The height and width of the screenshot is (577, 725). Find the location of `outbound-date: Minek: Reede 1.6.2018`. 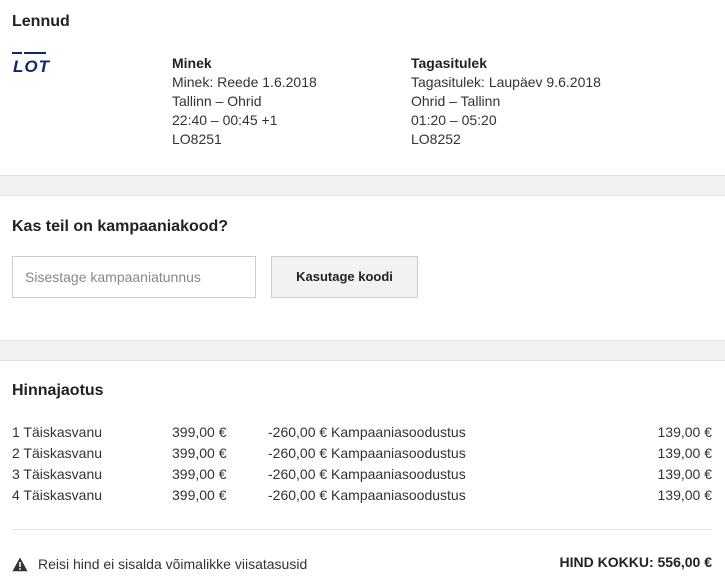

outbound-date: Minek: Reede 1.6.2018 is located at coordinates (244, 82).